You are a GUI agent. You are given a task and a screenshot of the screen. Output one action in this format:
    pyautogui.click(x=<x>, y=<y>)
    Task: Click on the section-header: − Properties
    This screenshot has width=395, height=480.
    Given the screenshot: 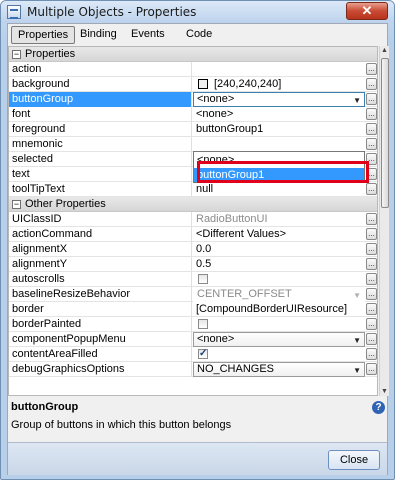 What is the action you would take?
    pyautogui.click(x=193, y=54)
    